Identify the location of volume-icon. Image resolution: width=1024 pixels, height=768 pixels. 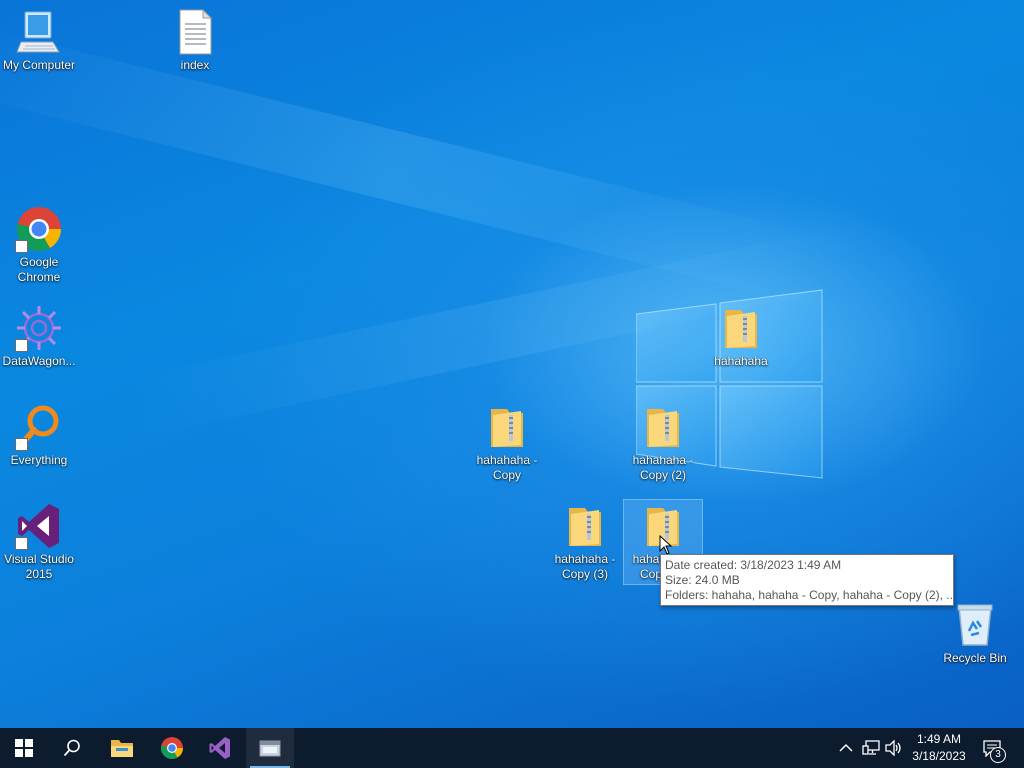
(893, 748).